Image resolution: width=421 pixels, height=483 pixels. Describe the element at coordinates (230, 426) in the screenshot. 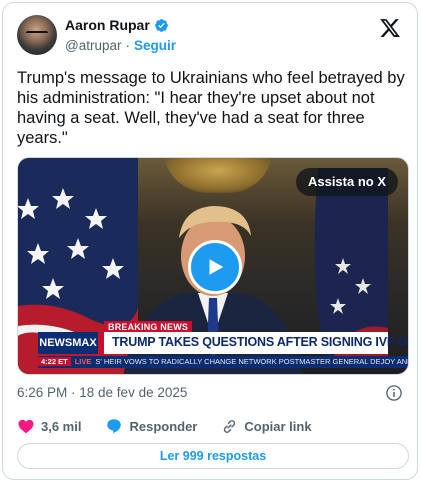

I see `link-icon` at that location.